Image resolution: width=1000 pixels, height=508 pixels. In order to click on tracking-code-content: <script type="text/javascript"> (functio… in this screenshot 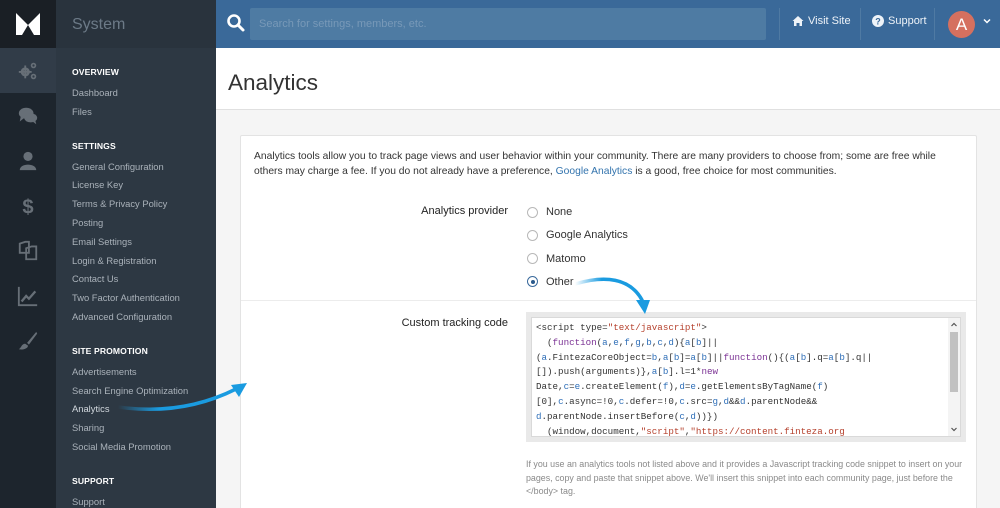, I will do `click(742, 378)`.